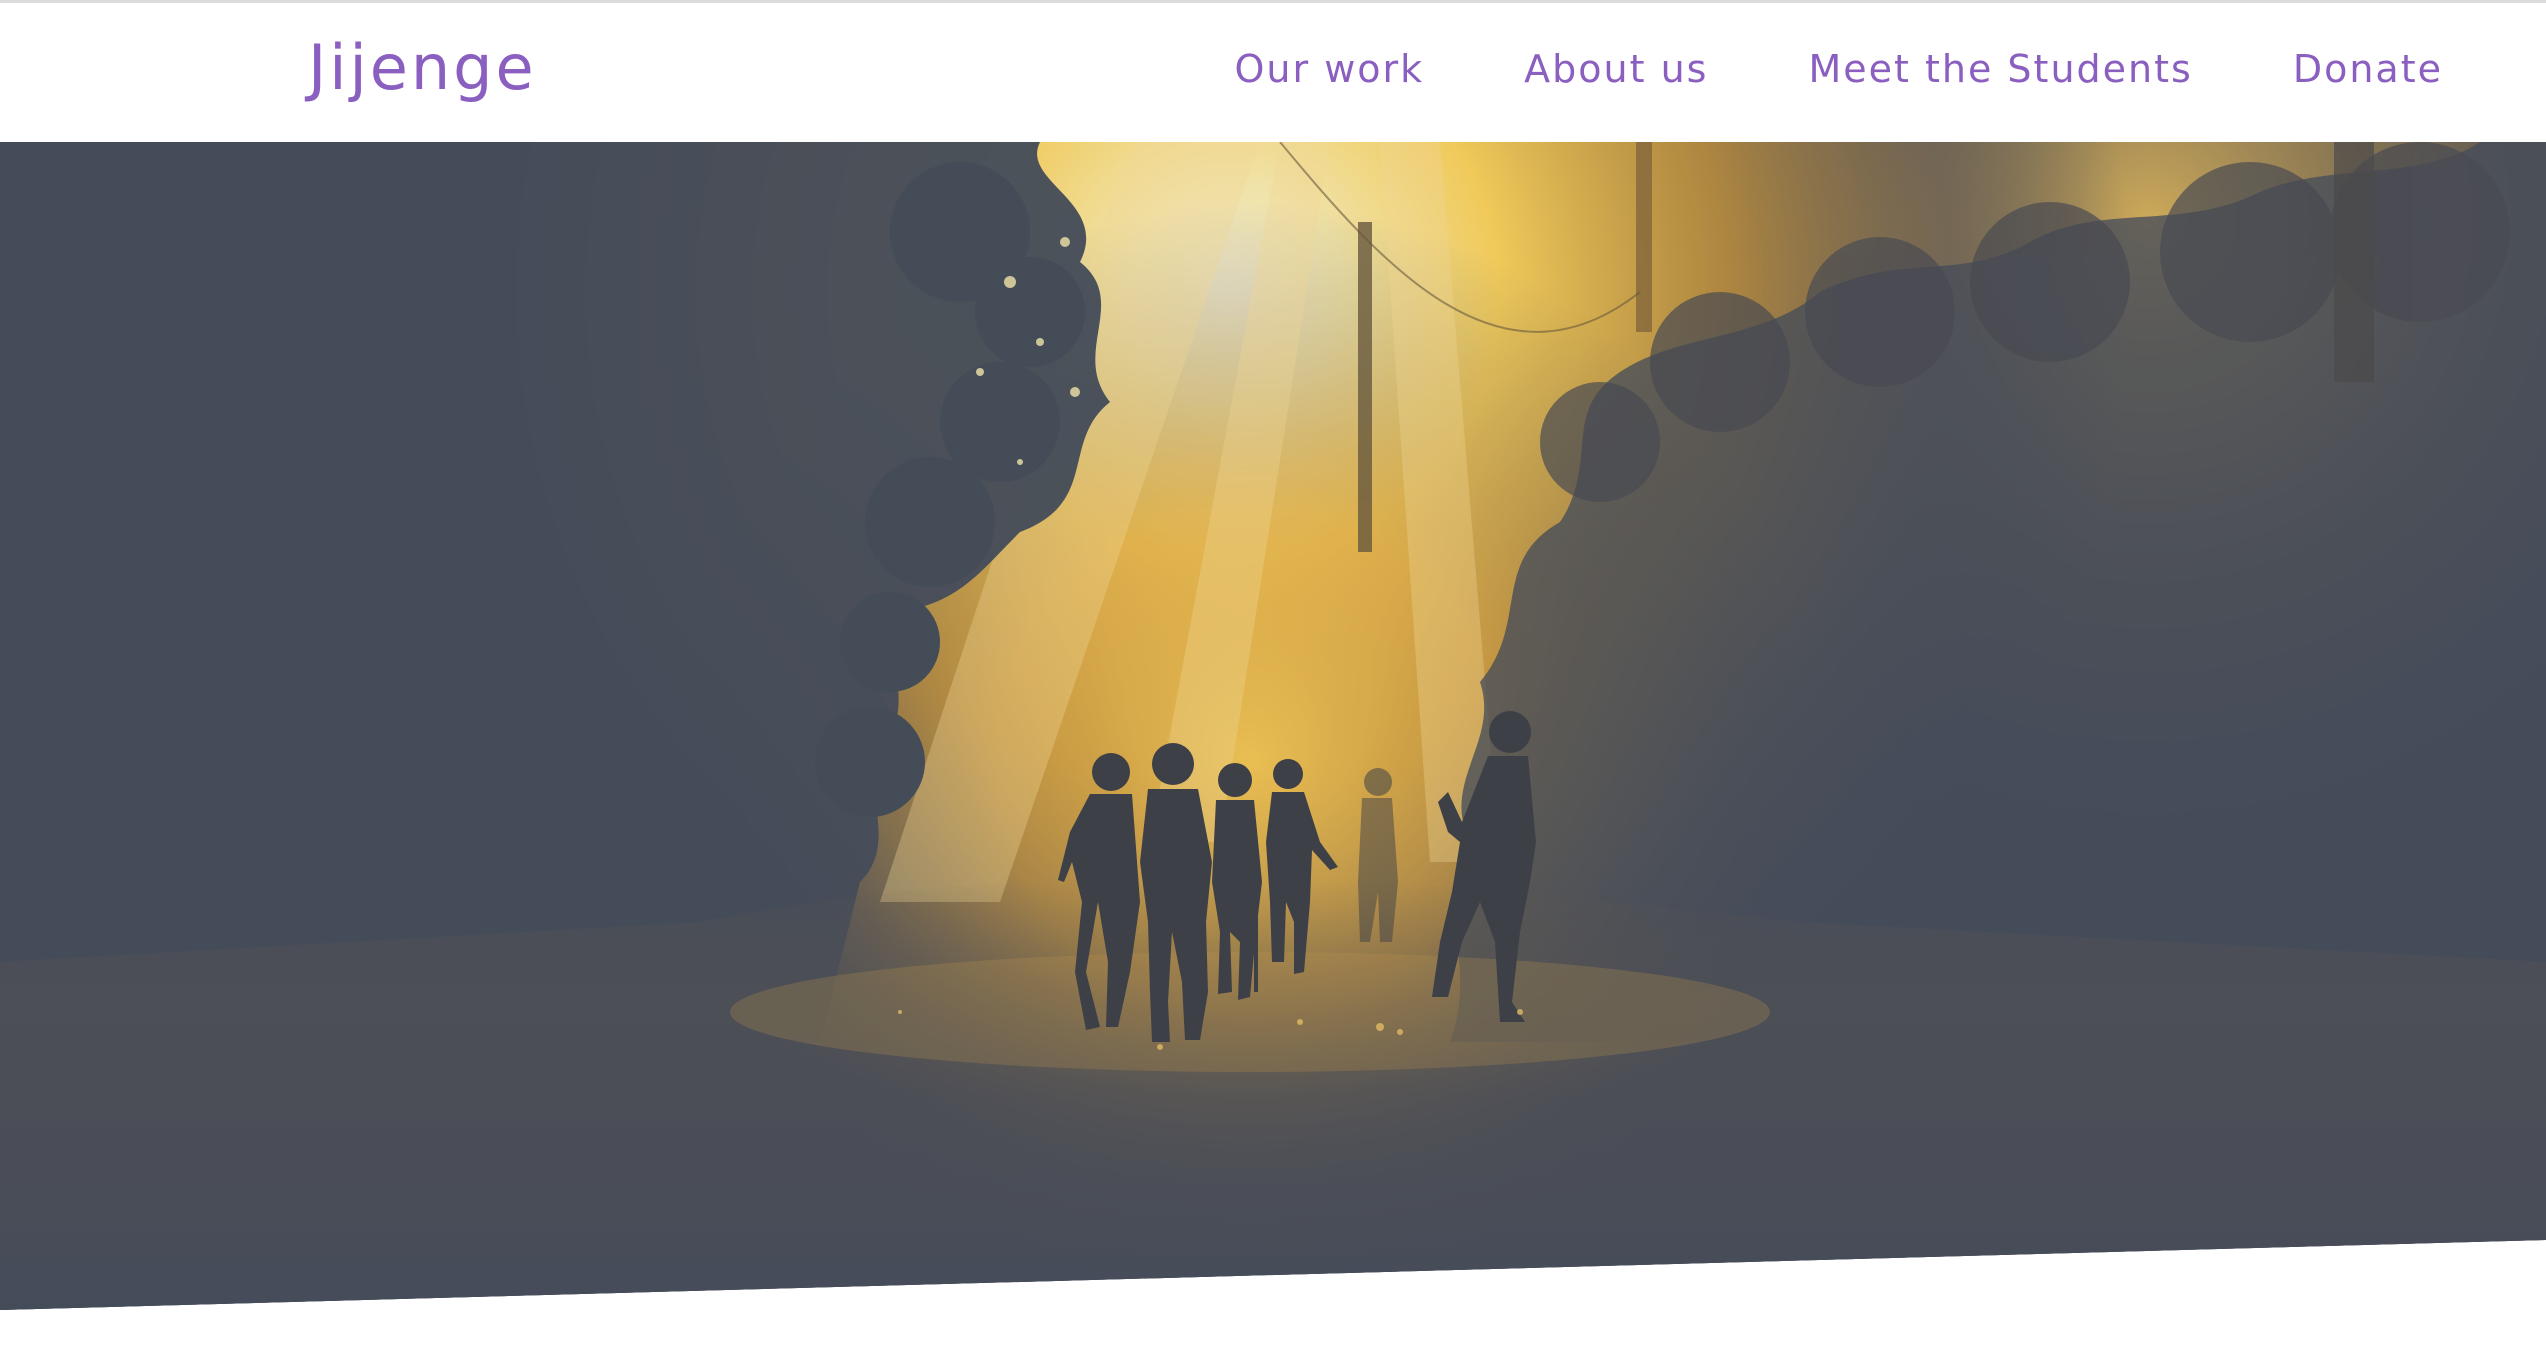  What do you see at coordinates (1616, 69) in the screenshot?
I see `nav-link-about-us: About us` at bounding box center [1616, 69].